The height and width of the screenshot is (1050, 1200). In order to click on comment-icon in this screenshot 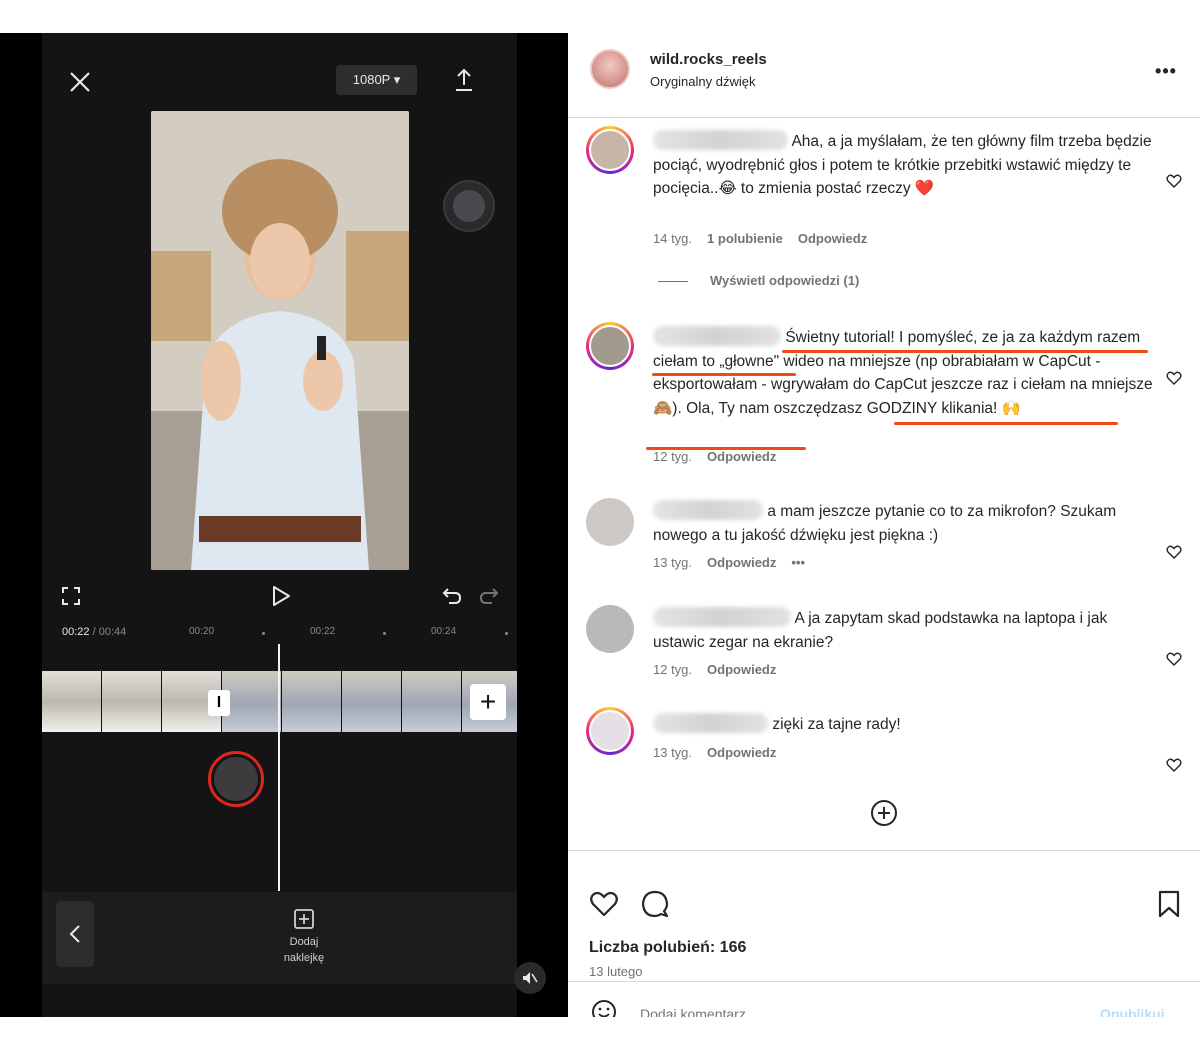, I will do `click(655, 904)`.